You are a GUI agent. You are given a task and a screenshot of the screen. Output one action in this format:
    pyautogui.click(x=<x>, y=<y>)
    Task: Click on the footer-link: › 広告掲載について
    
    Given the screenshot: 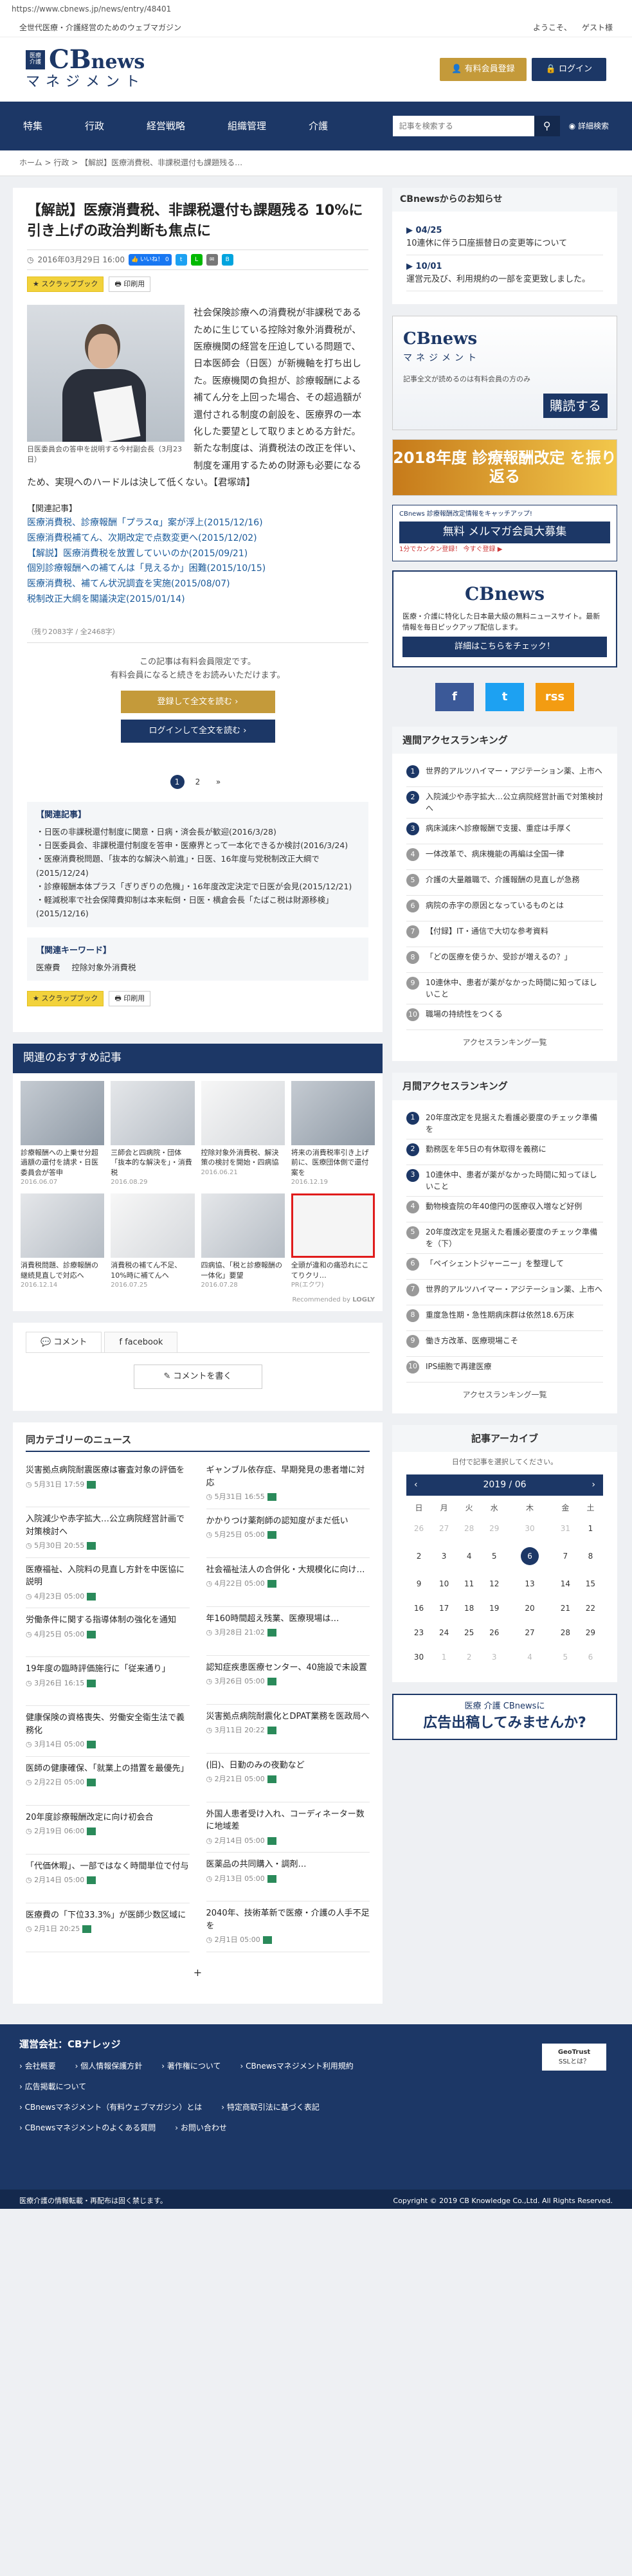 What is the action you would take?
    pyautogui.click(x=52, y=2086)
    